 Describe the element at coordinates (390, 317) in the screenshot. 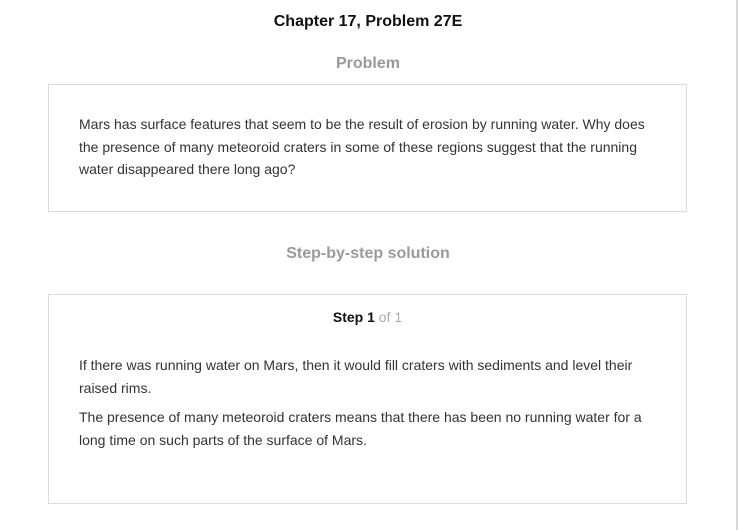

I see `step-of-total: of 1` at that location.